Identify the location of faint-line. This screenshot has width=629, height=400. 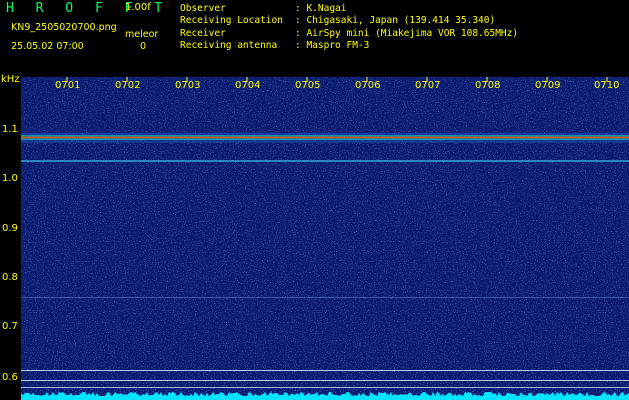
(325, 297).